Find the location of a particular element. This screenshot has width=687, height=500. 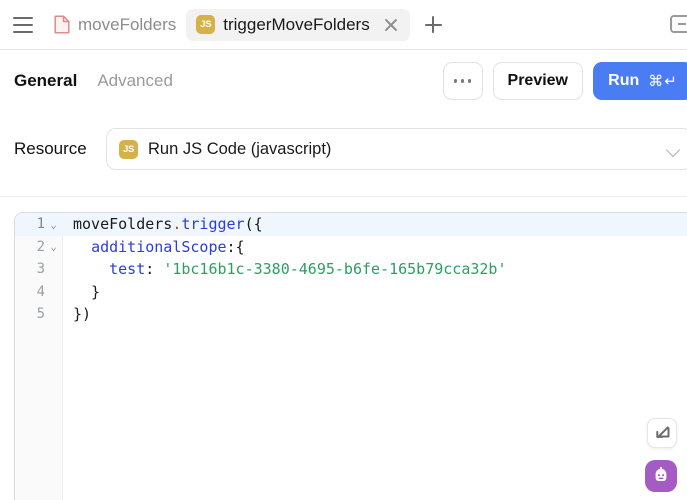

code-text: }) is located at coordinates (77, 314).